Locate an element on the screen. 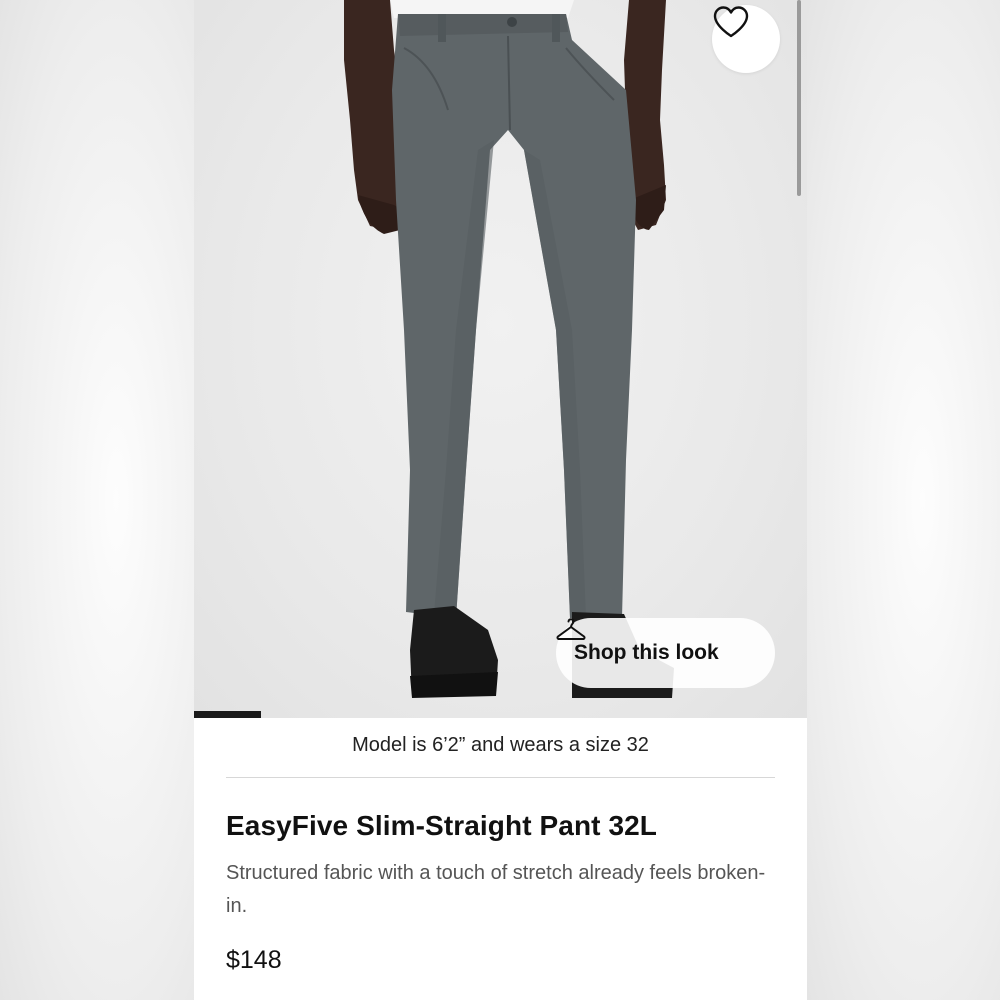  model-size-note: Model is 6’2” and wears a size 32 is located at coordinates (500, 745).